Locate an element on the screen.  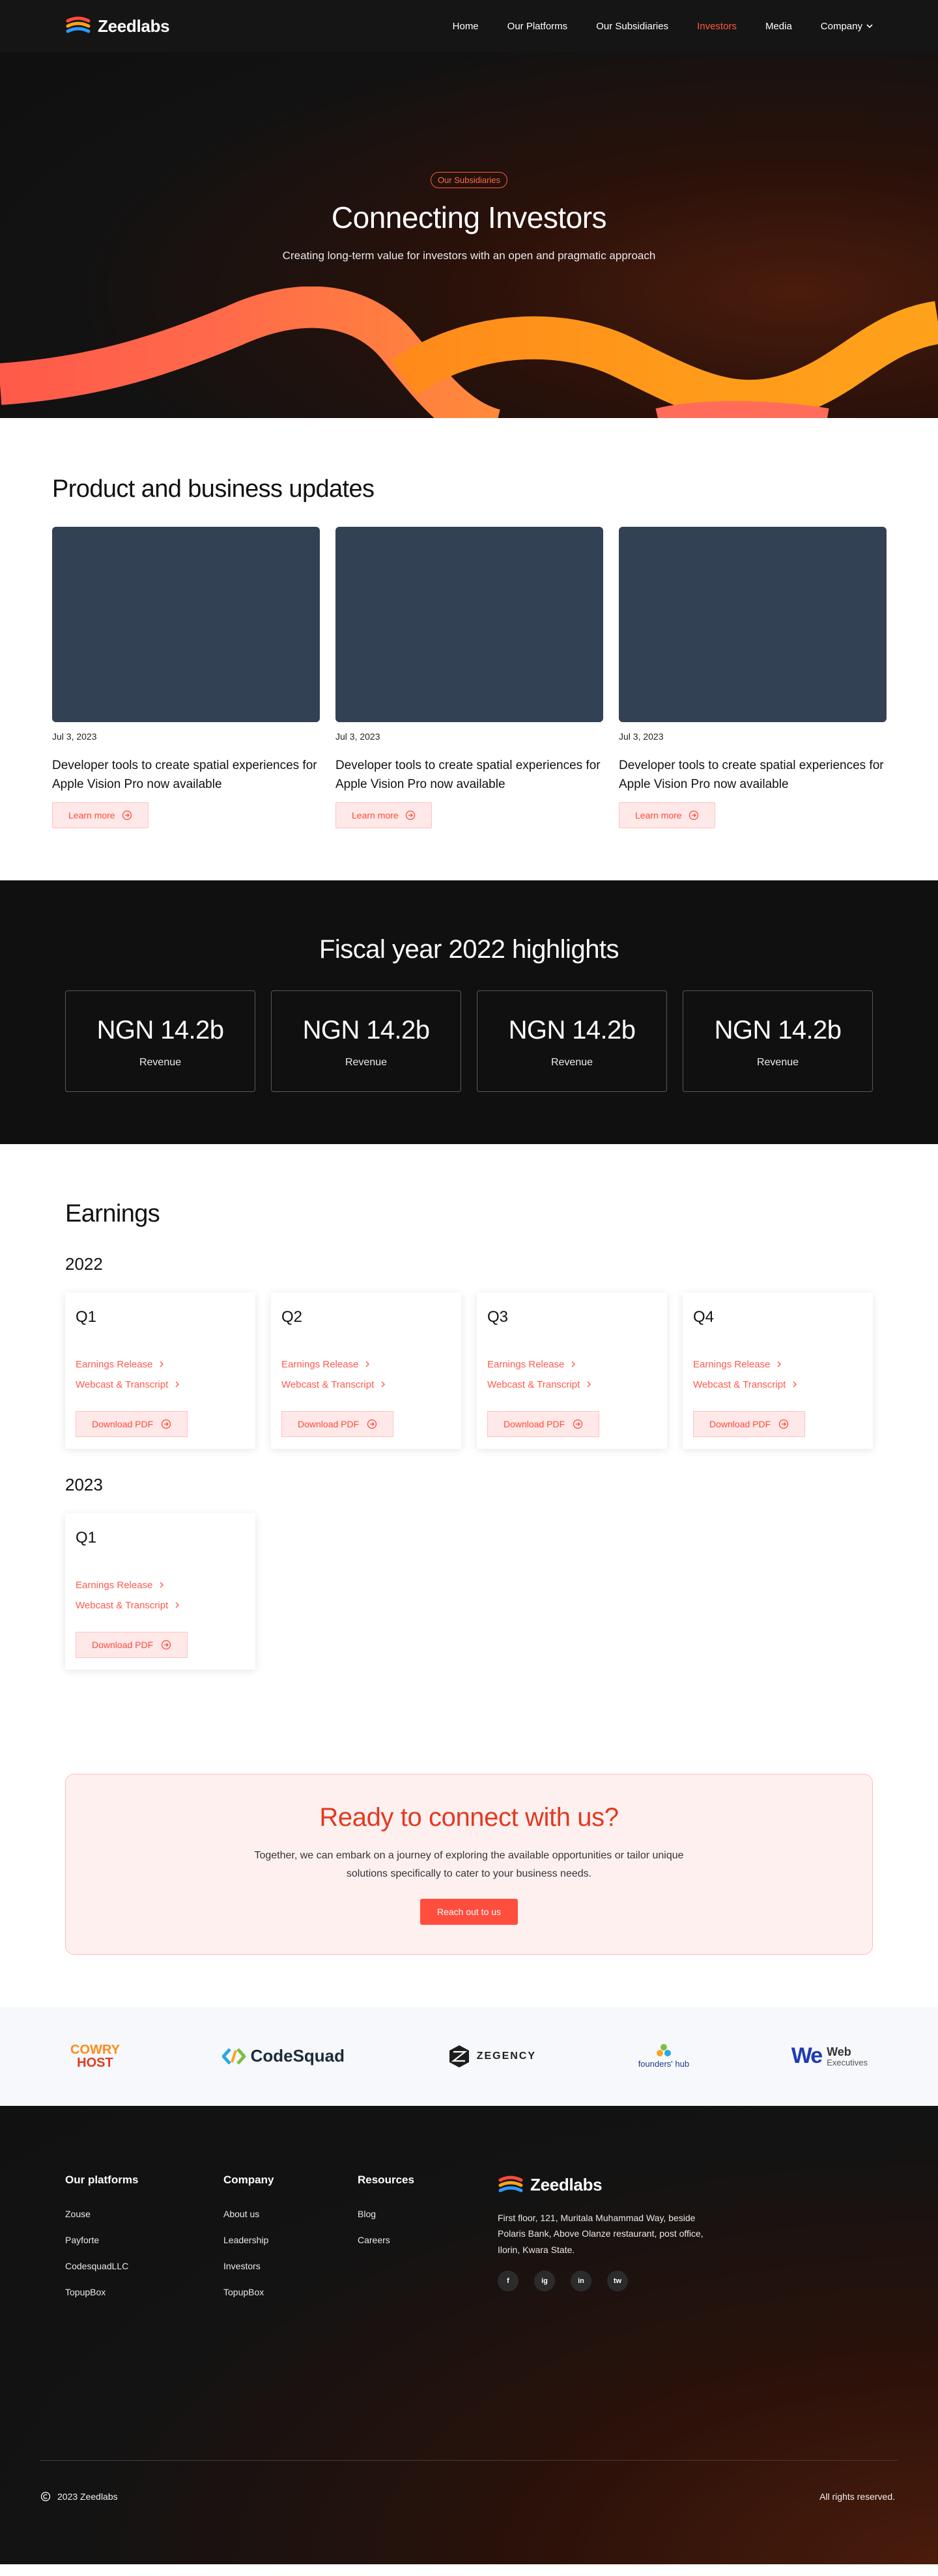
chevron-down-icon is located at coordinates (869, 27).